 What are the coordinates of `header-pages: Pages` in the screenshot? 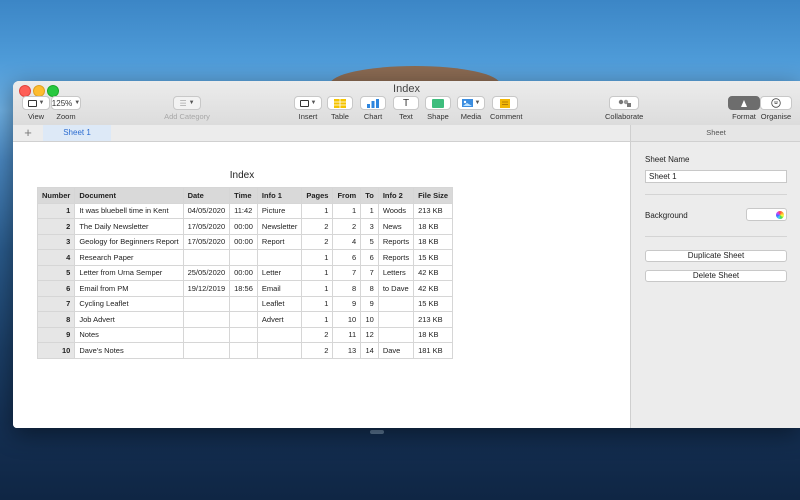 It's located at (317, 195).